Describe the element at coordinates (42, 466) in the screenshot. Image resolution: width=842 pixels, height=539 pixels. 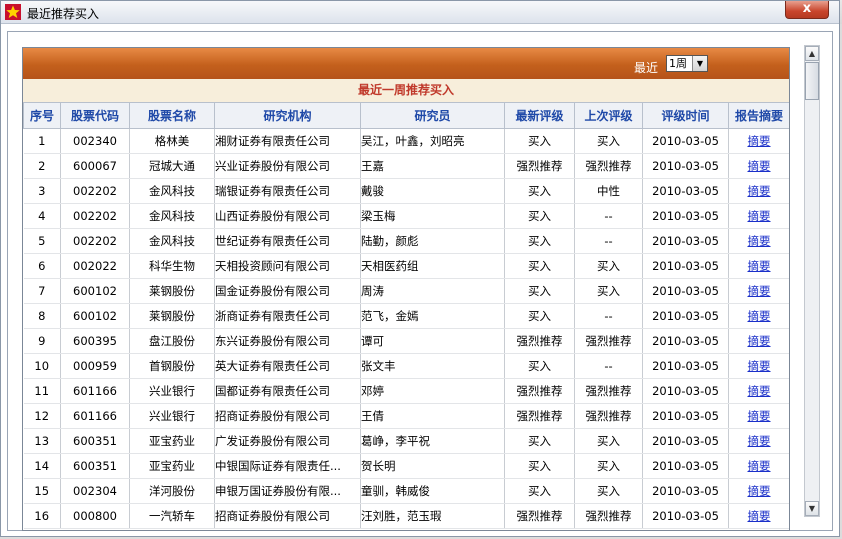
I see `row-number: 14` at that location.